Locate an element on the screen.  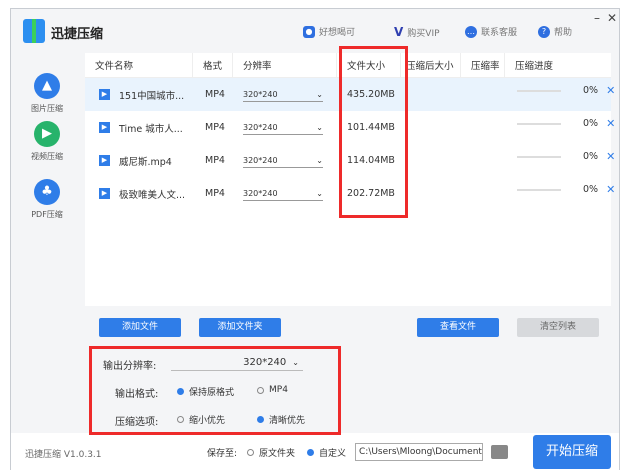
radio-label: 自定义 is located at coordinates (333, 454).